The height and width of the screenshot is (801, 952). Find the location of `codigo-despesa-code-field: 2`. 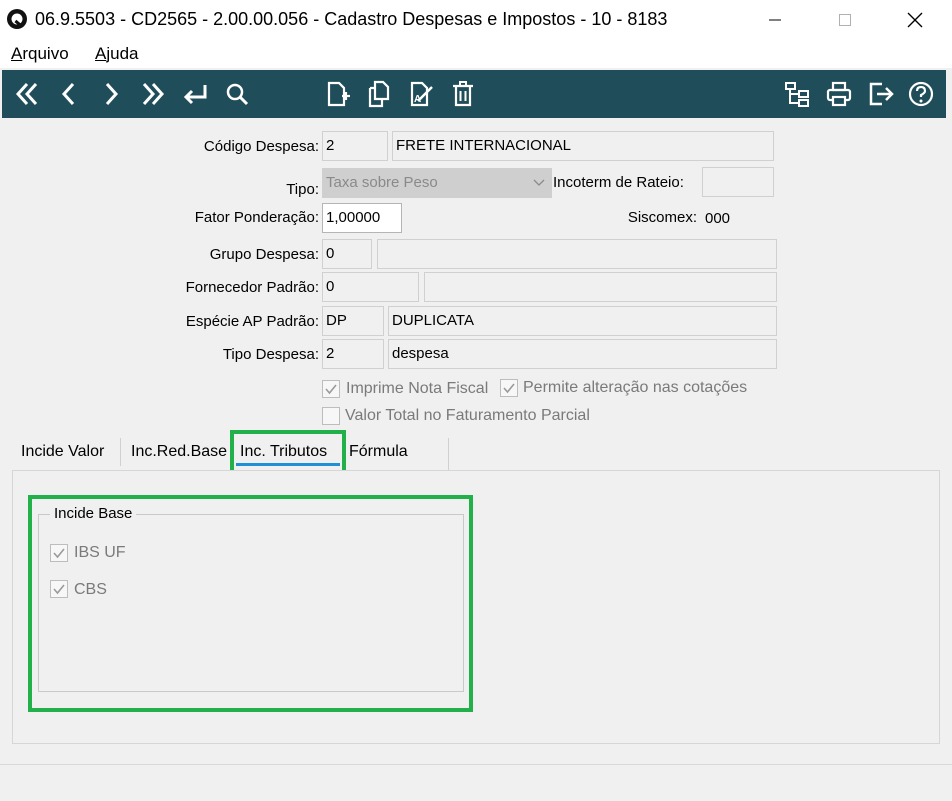

codigo-despesa-code-field: 2 is located at coordinates (355, 146).